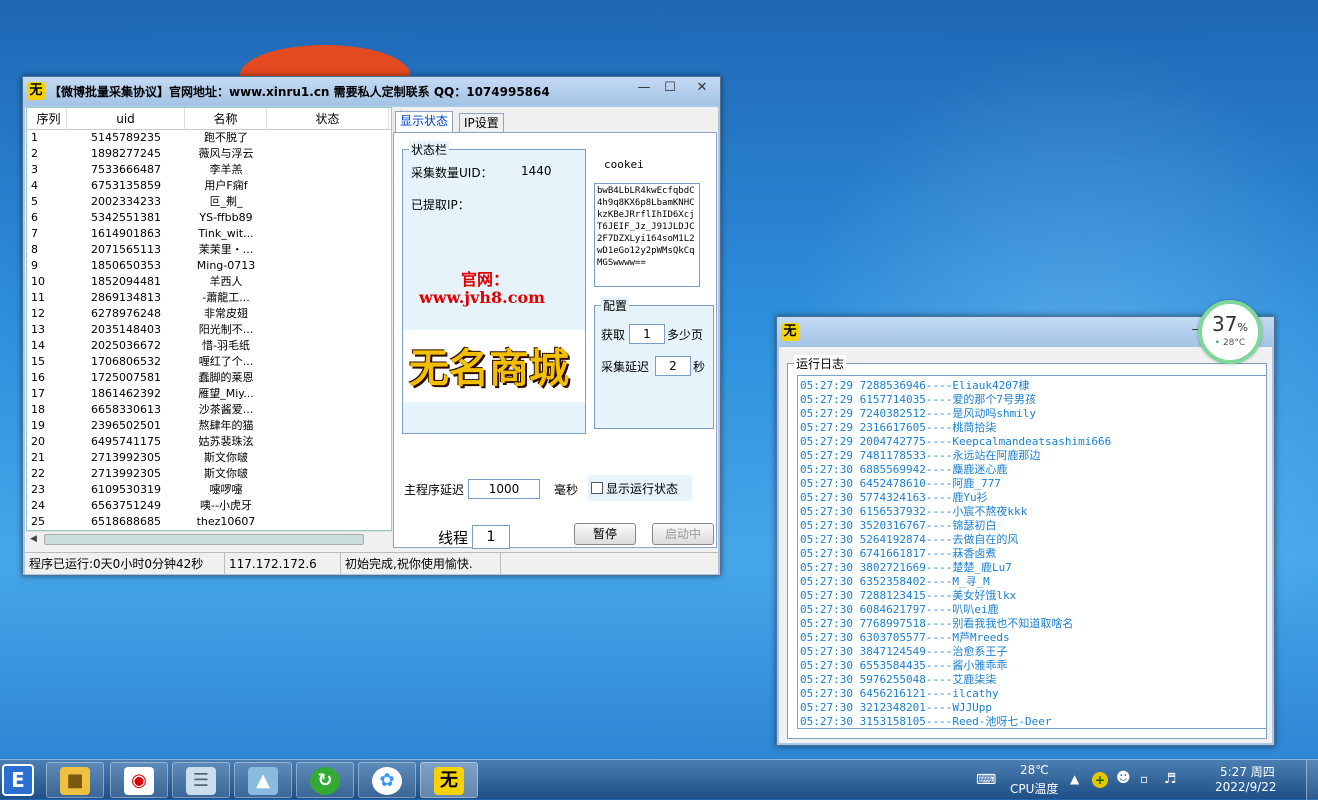 Image resolution: width=1318 pixels, height=800 pixels. Describe the element at coordinates (209, 442) in the screenshot. I see `list-item: 20 6495741175 姑苏裴珠泫` at that location.